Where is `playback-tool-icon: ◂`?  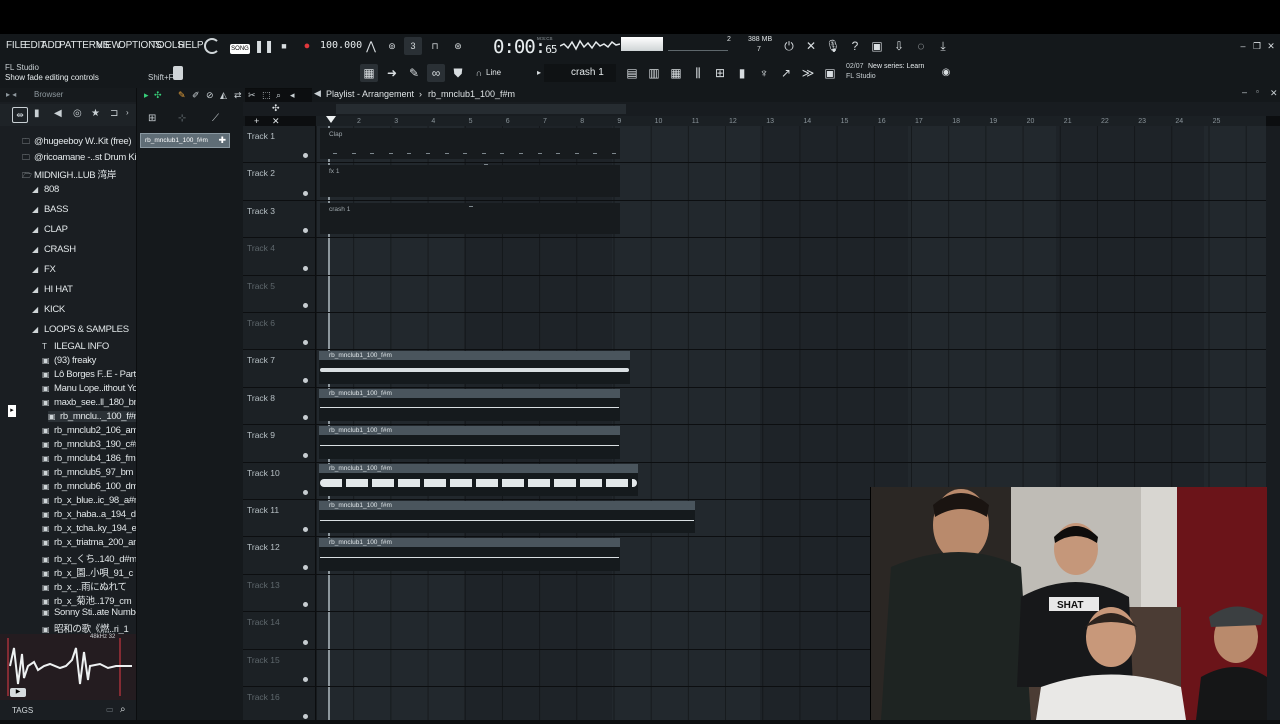
playback-tool-icon: ◂ is located at coordinates (292, 95).